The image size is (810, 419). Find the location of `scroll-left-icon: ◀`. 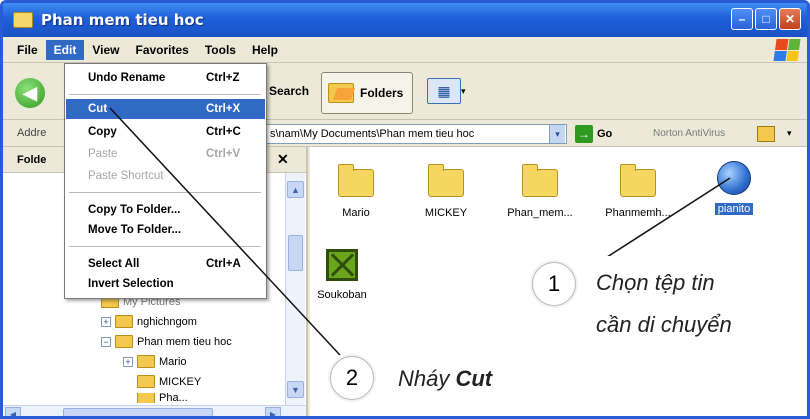

scroll-left-icon: ◀ is located at coordinates (13, 411).